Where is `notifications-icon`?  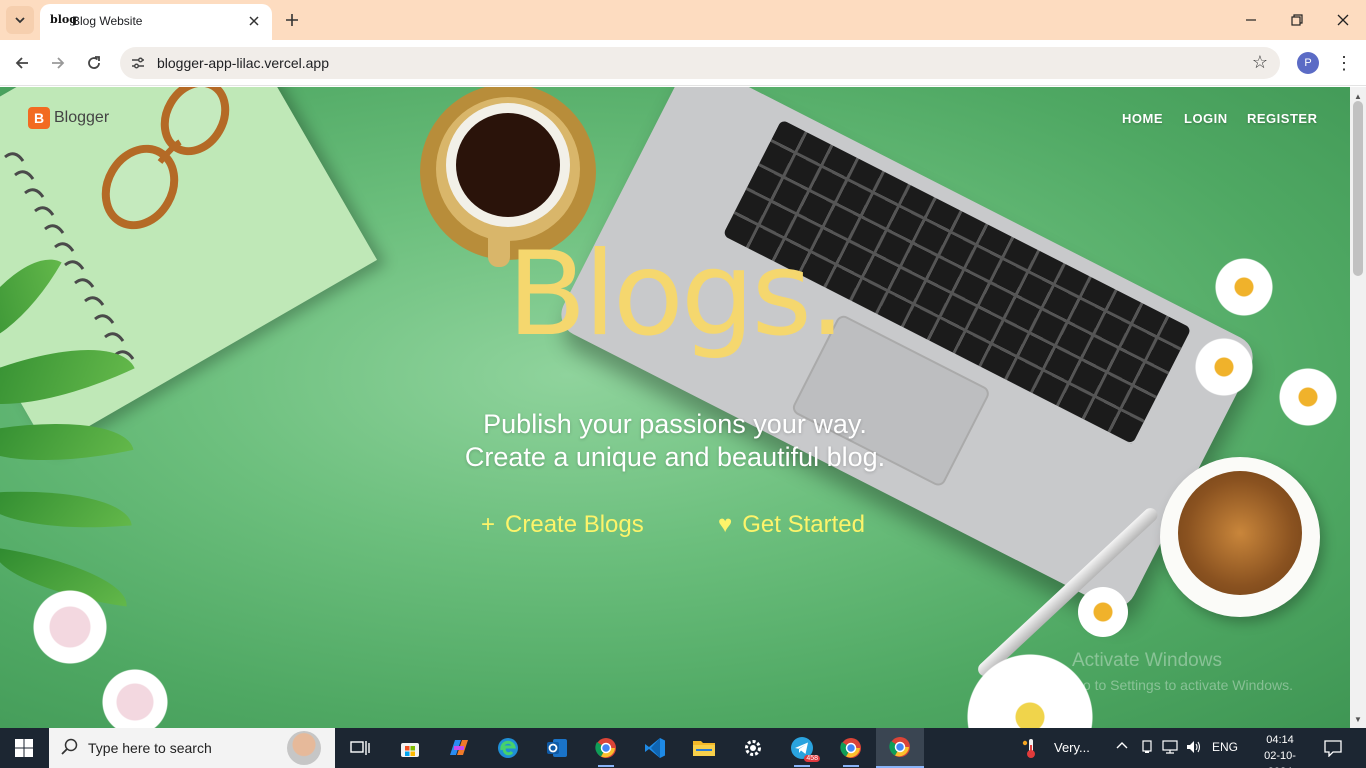 notifications-icon is located at coordinates (1333, 749).